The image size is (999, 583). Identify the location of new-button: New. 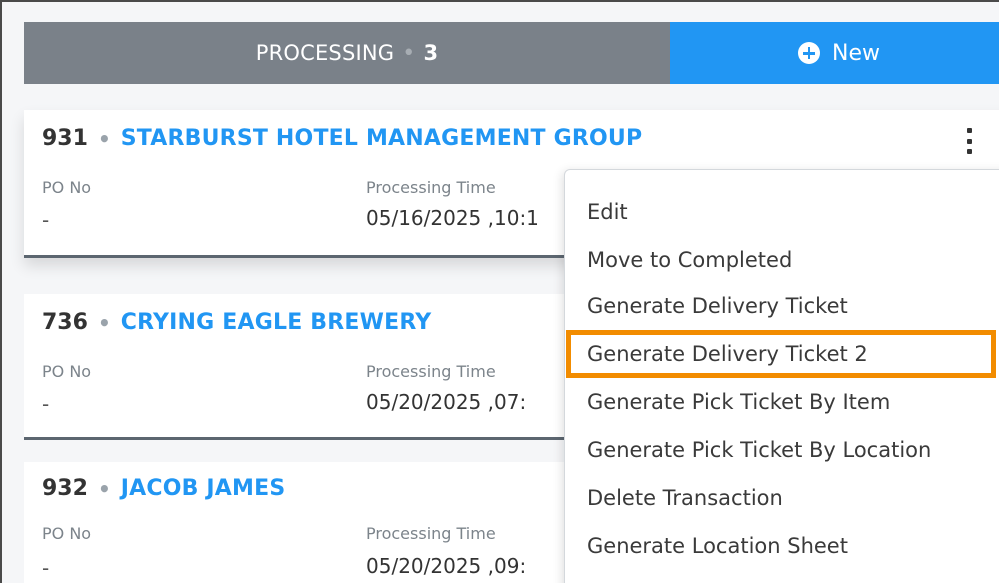
(834, 53).